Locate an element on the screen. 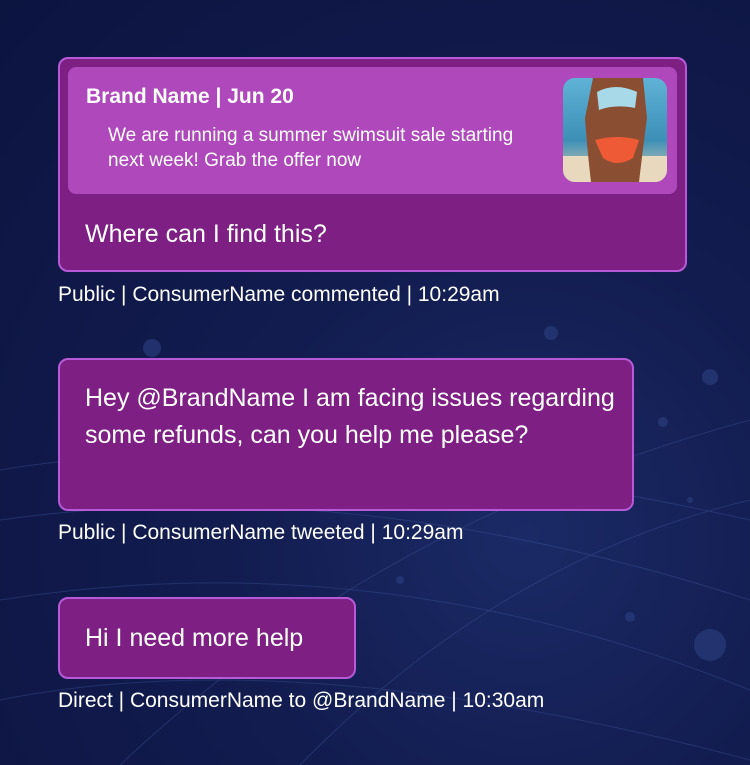  quoted-post-header: Brand Name | Jun 20 is located at coordinates (190, 96).